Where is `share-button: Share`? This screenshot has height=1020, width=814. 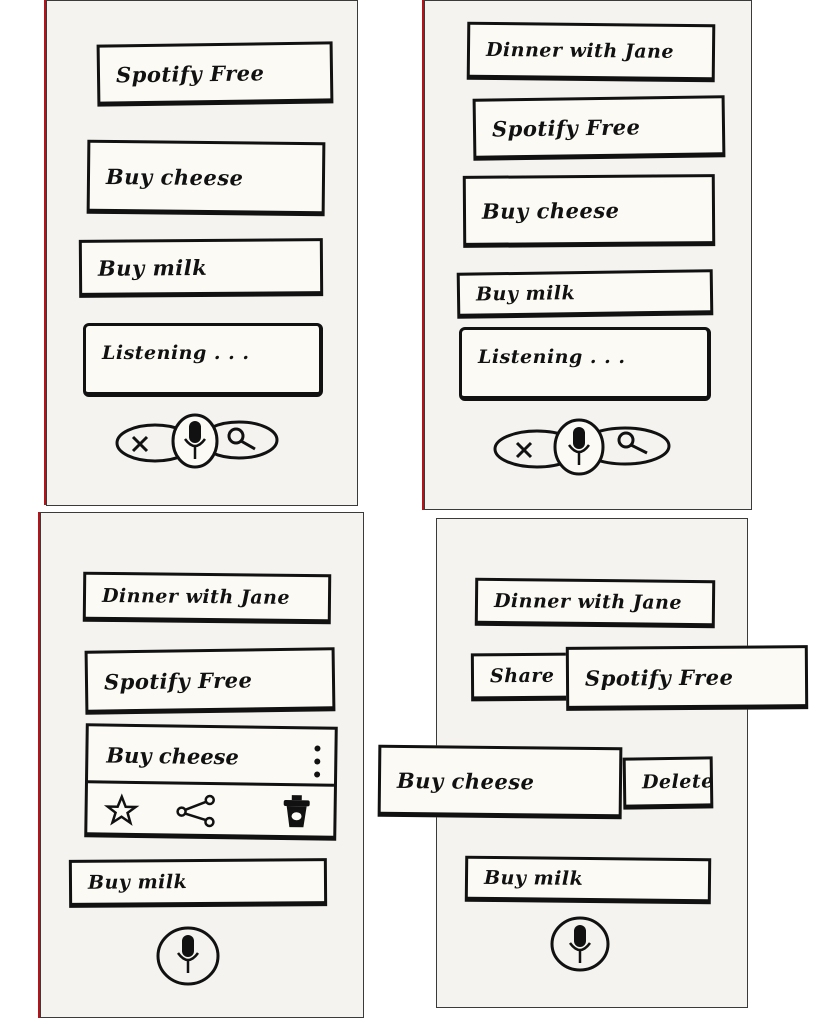 share-button: Share is located at coordinates (521, 677).